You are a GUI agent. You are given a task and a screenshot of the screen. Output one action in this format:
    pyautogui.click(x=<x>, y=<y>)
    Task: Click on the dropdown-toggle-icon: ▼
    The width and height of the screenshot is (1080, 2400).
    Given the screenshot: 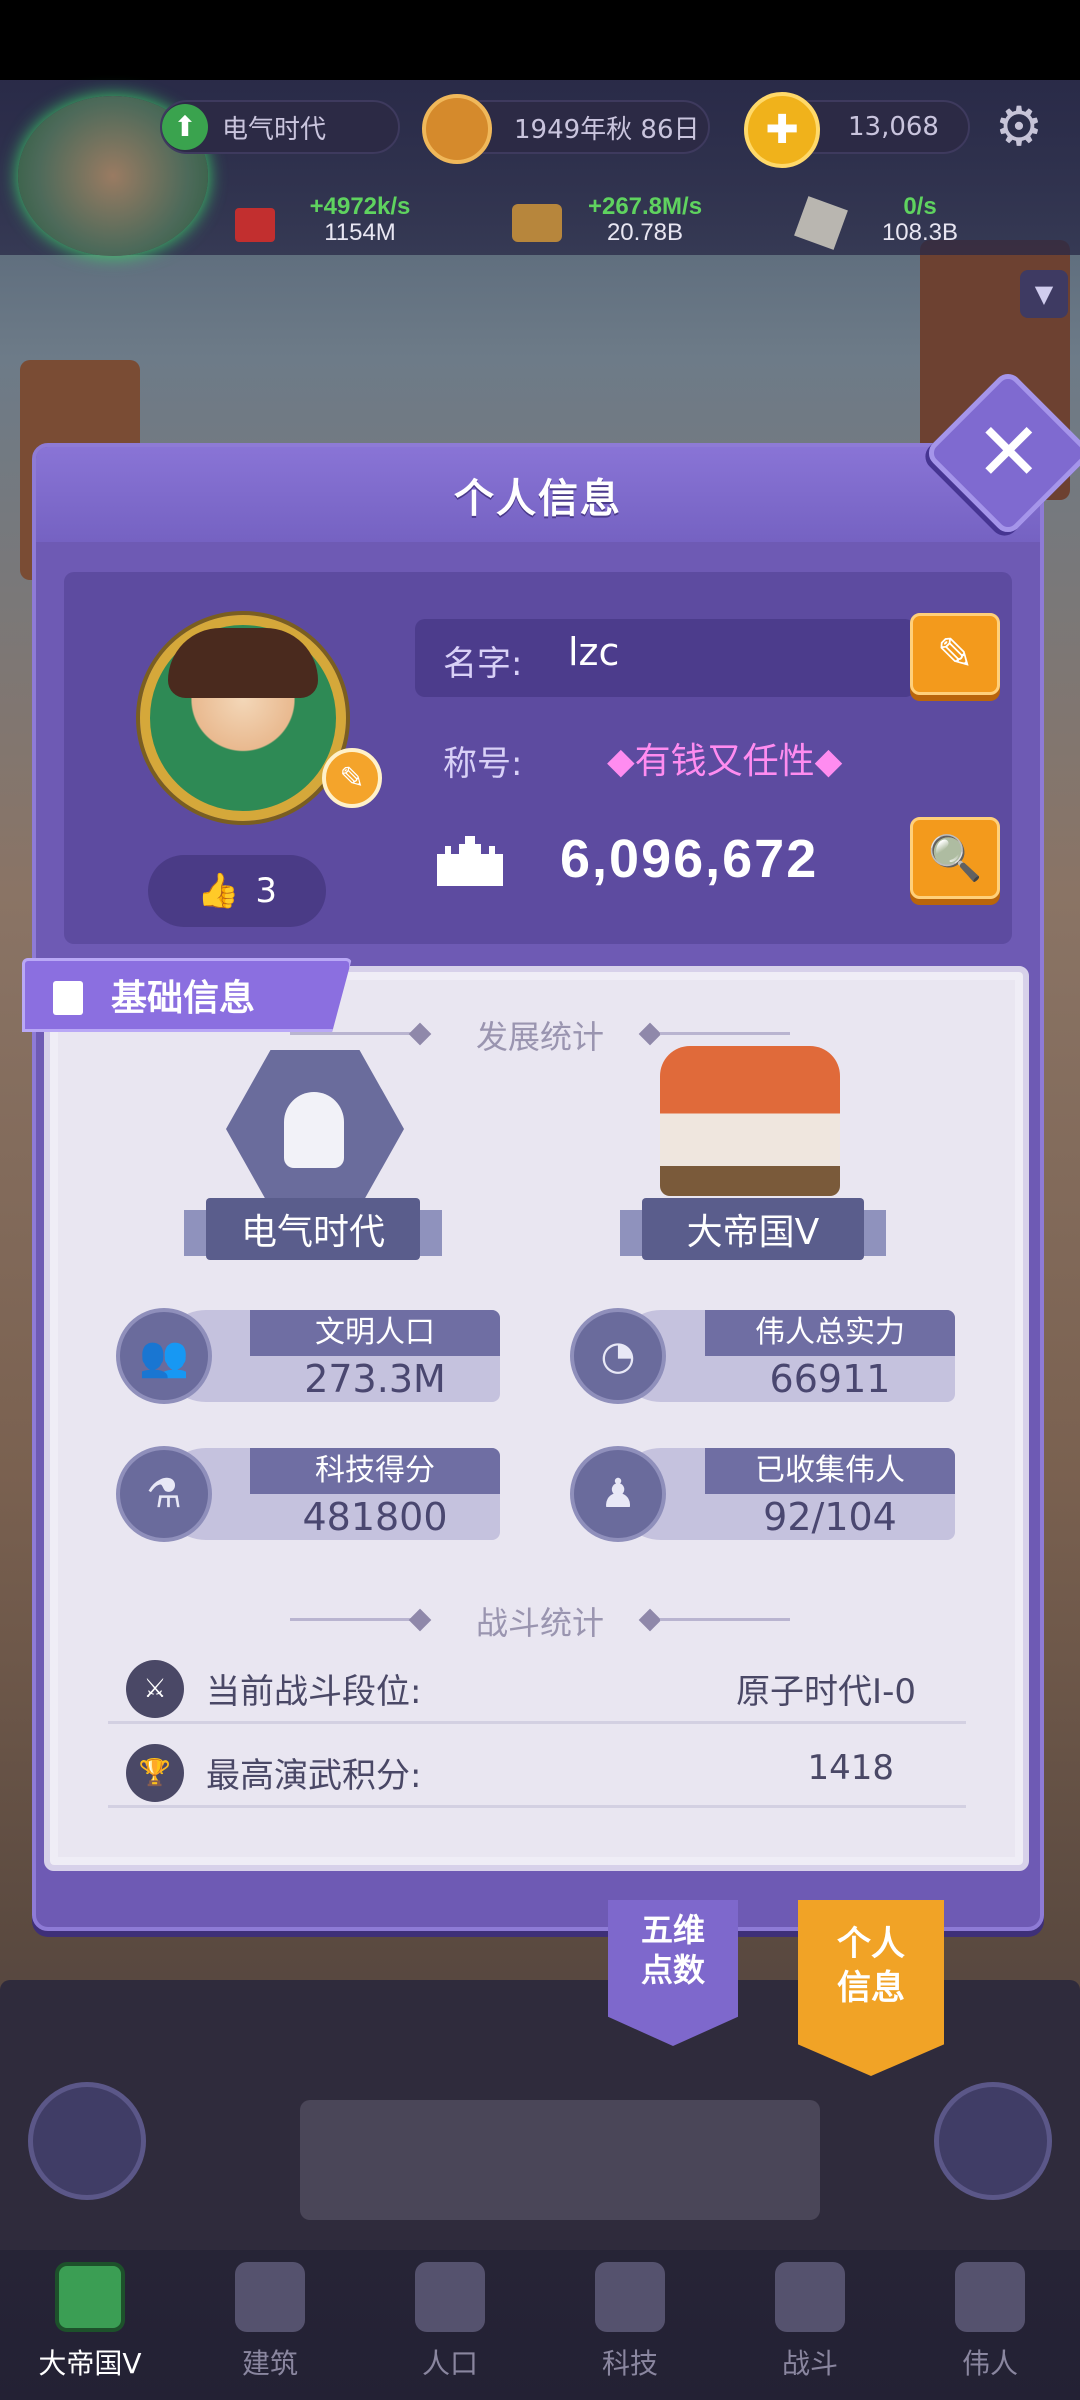 What is the action you would take?
    pyautogui.click(x=1044, y=294)
    